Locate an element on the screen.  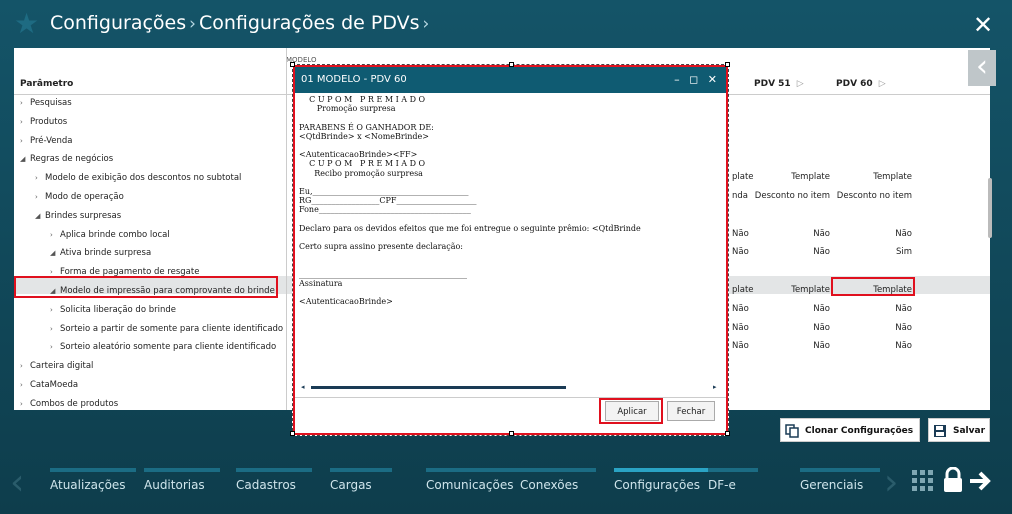
arrow-right-icon is located at coordinates (981, 482).